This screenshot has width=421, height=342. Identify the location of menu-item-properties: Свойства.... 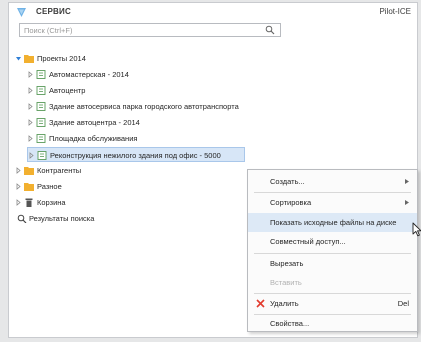
(332, 323).